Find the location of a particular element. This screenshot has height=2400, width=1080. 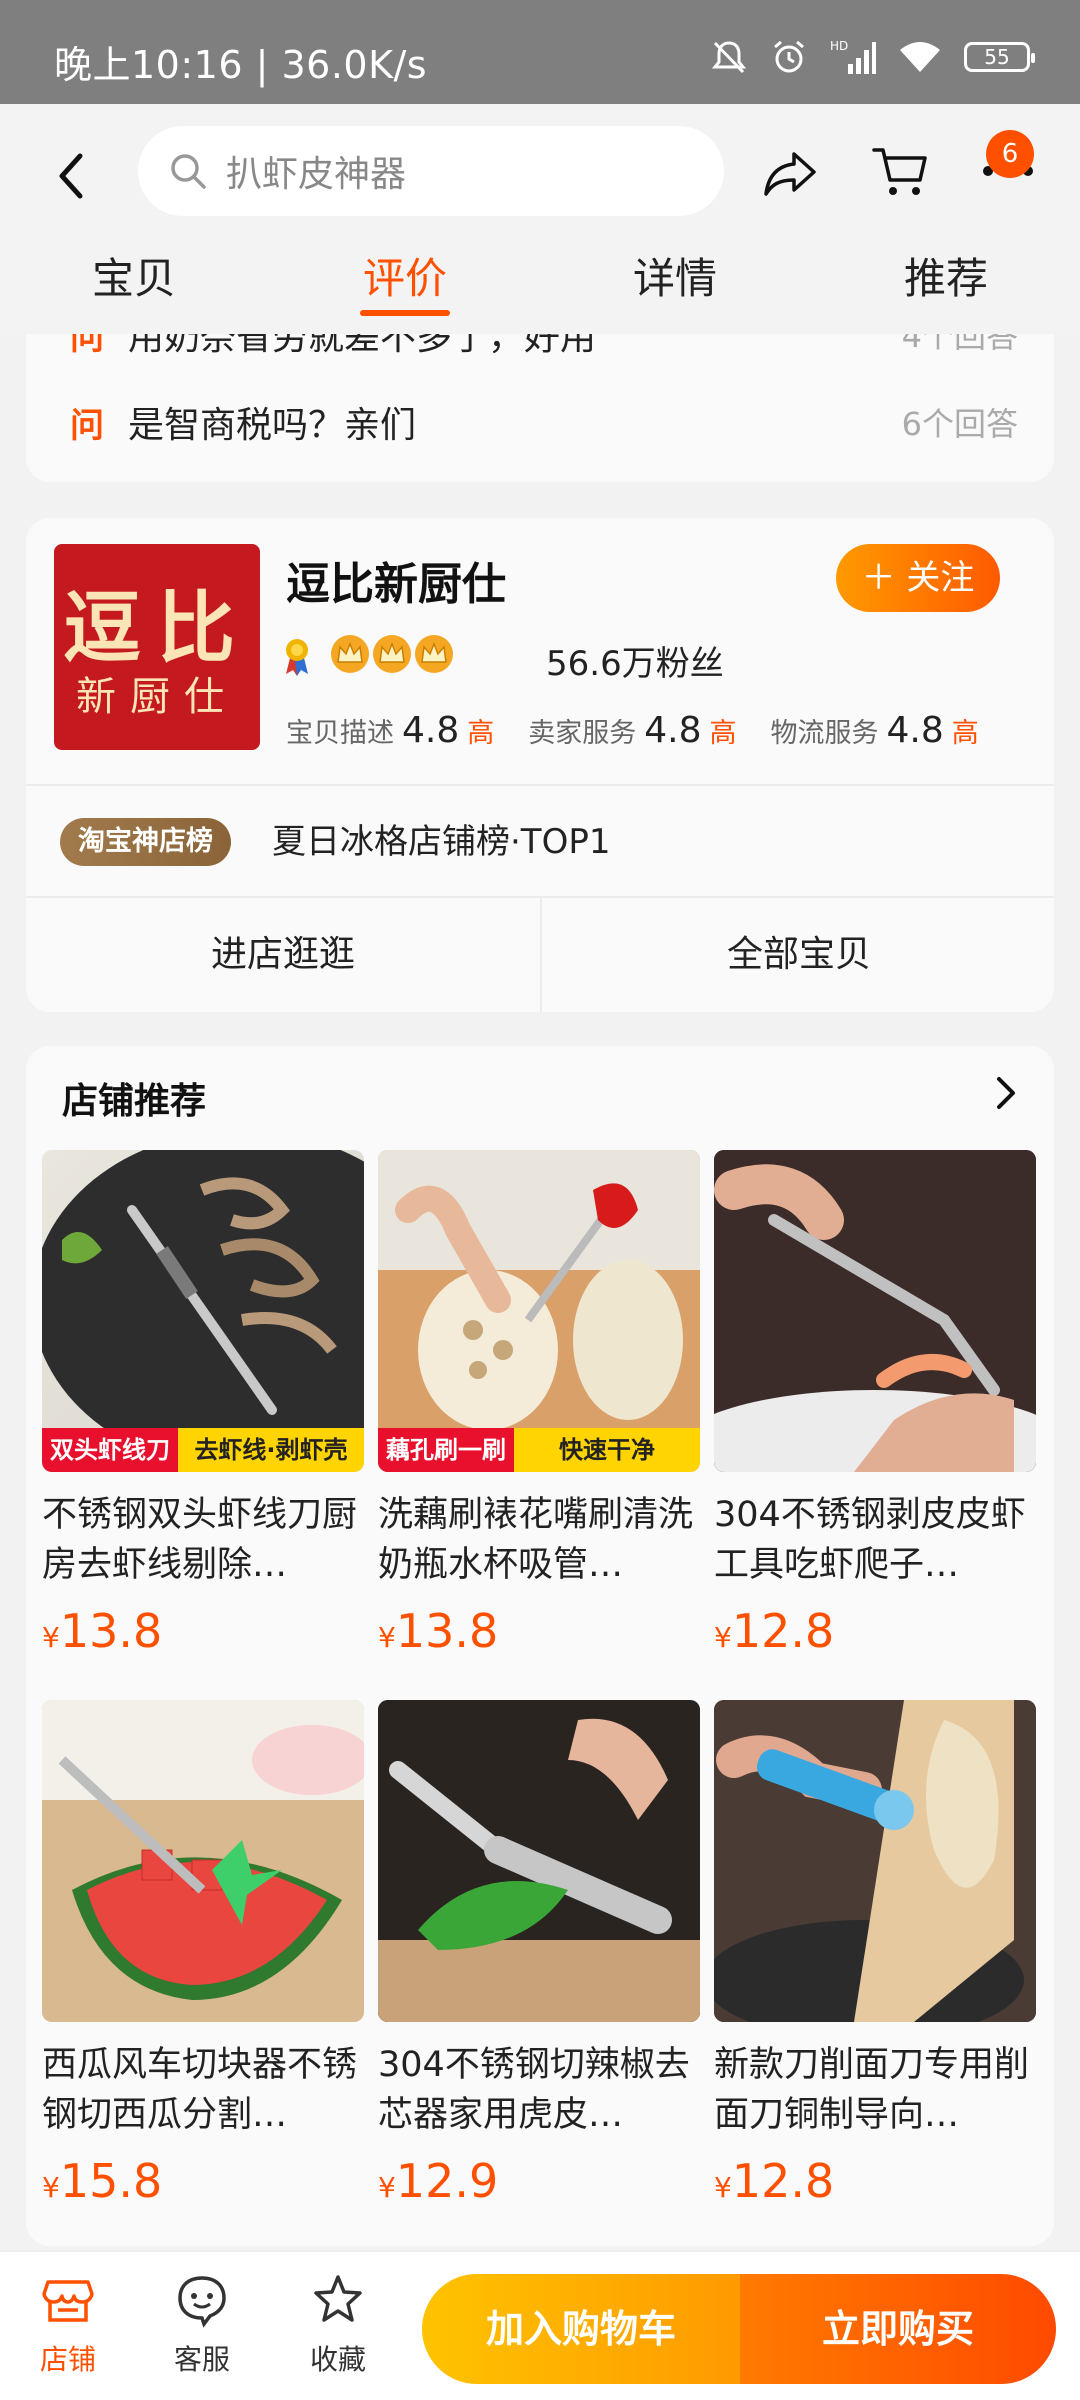

rank-text: 夏日冰格店铺榜·TOP1 is located at coordinates (441, 842).